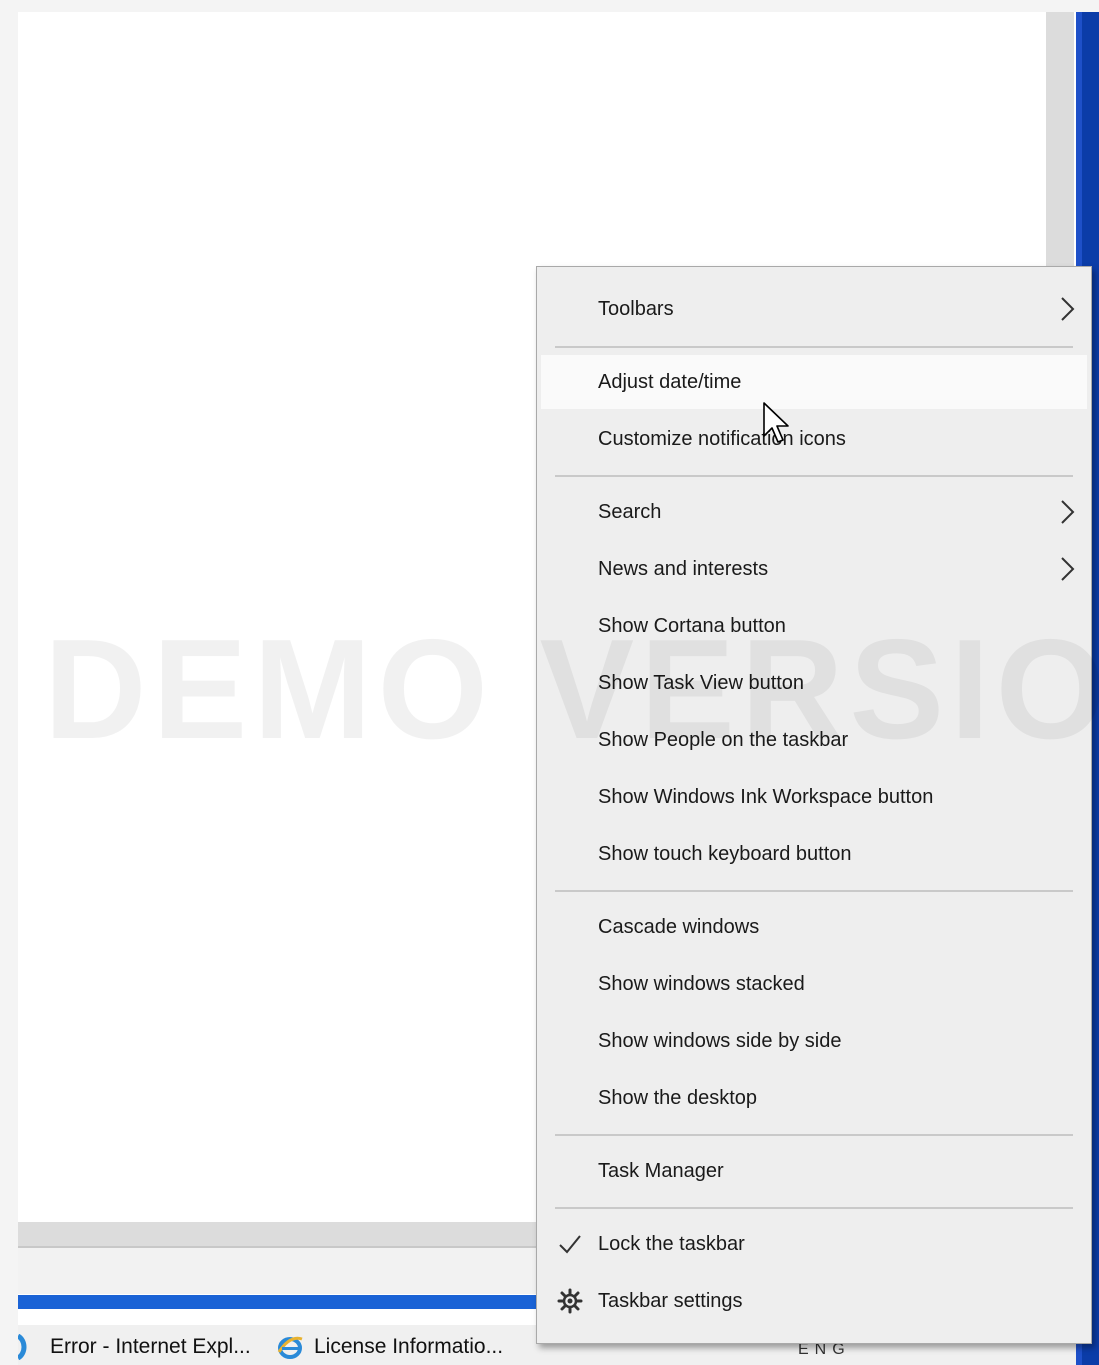  What do you see at coordinates (814, 626) in the screenshot?
I see `menu-item-show-cortana-button: Show Cortana button` at bounding box center [814, 626].